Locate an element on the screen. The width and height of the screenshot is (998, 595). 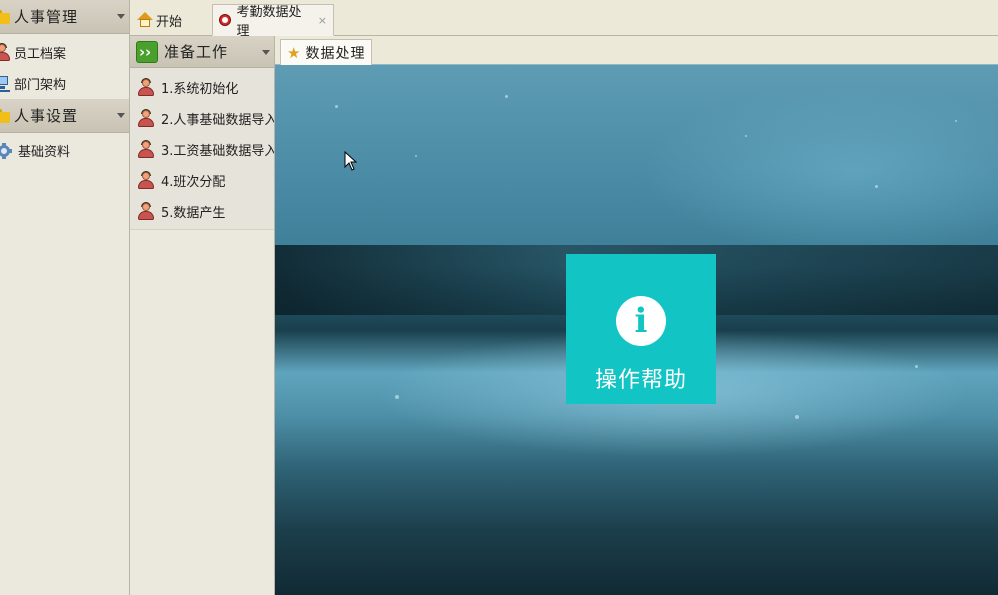
sidebar-item-label: 员工档案 is located at coordinates (40, 54).